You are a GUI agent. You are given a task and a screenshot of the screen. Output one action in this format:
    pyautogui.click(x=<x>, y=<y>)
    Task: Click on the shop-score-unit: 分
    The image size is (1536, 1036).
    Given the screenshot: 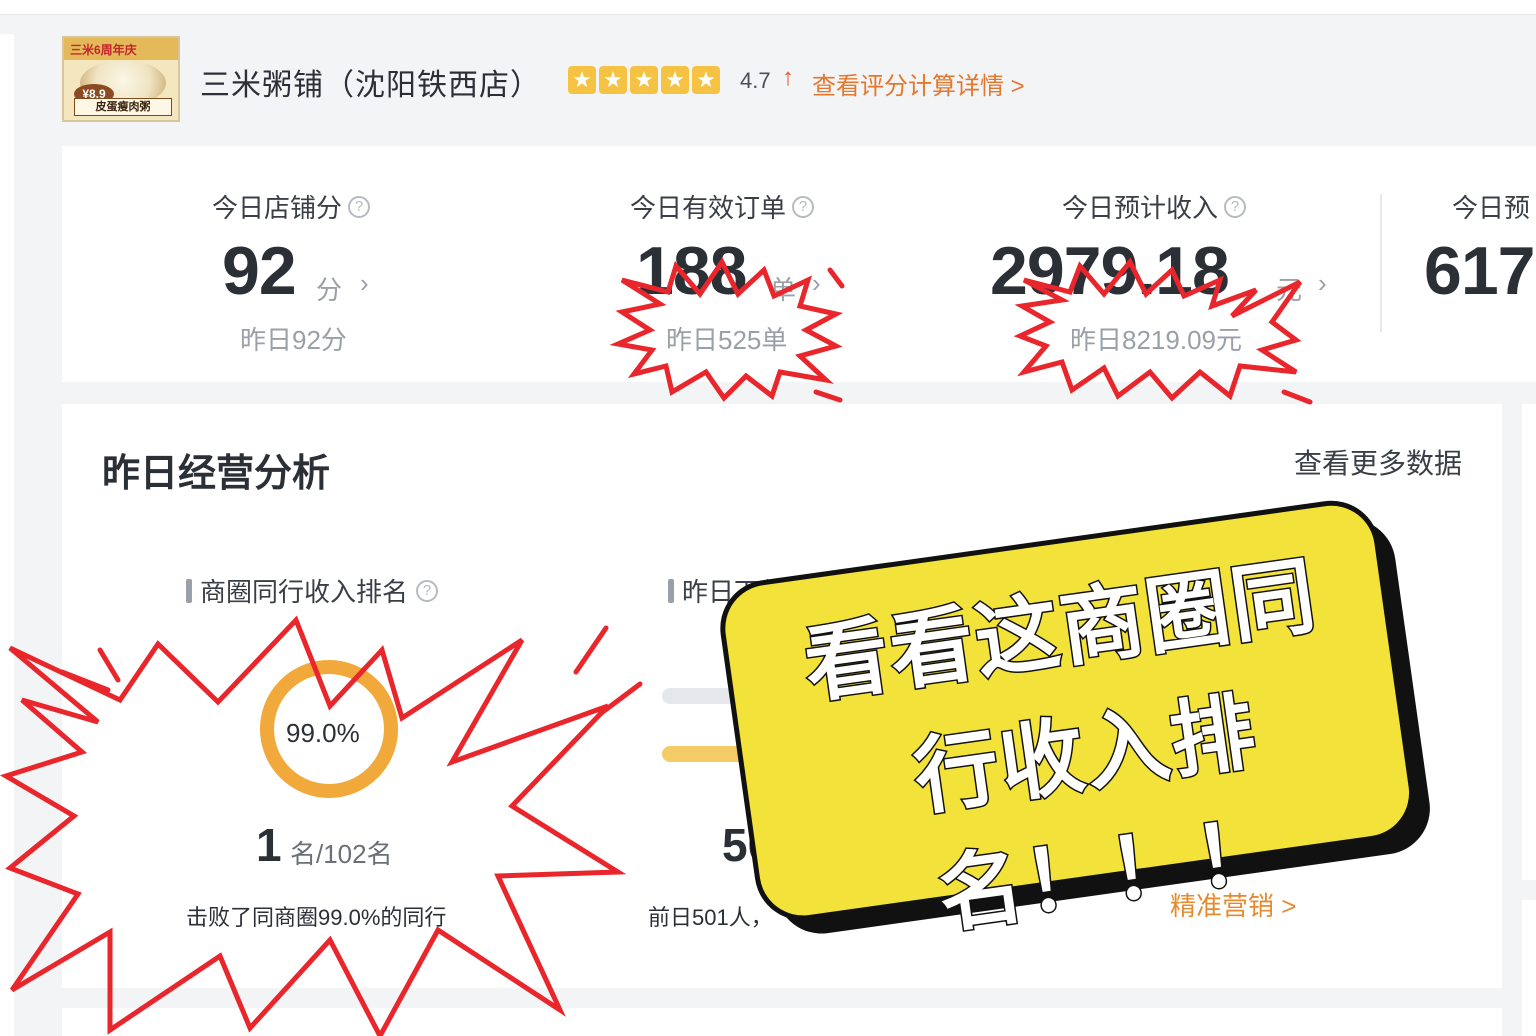 What is the action you would take?
    pyautogui.click(x=329, y=290)
    